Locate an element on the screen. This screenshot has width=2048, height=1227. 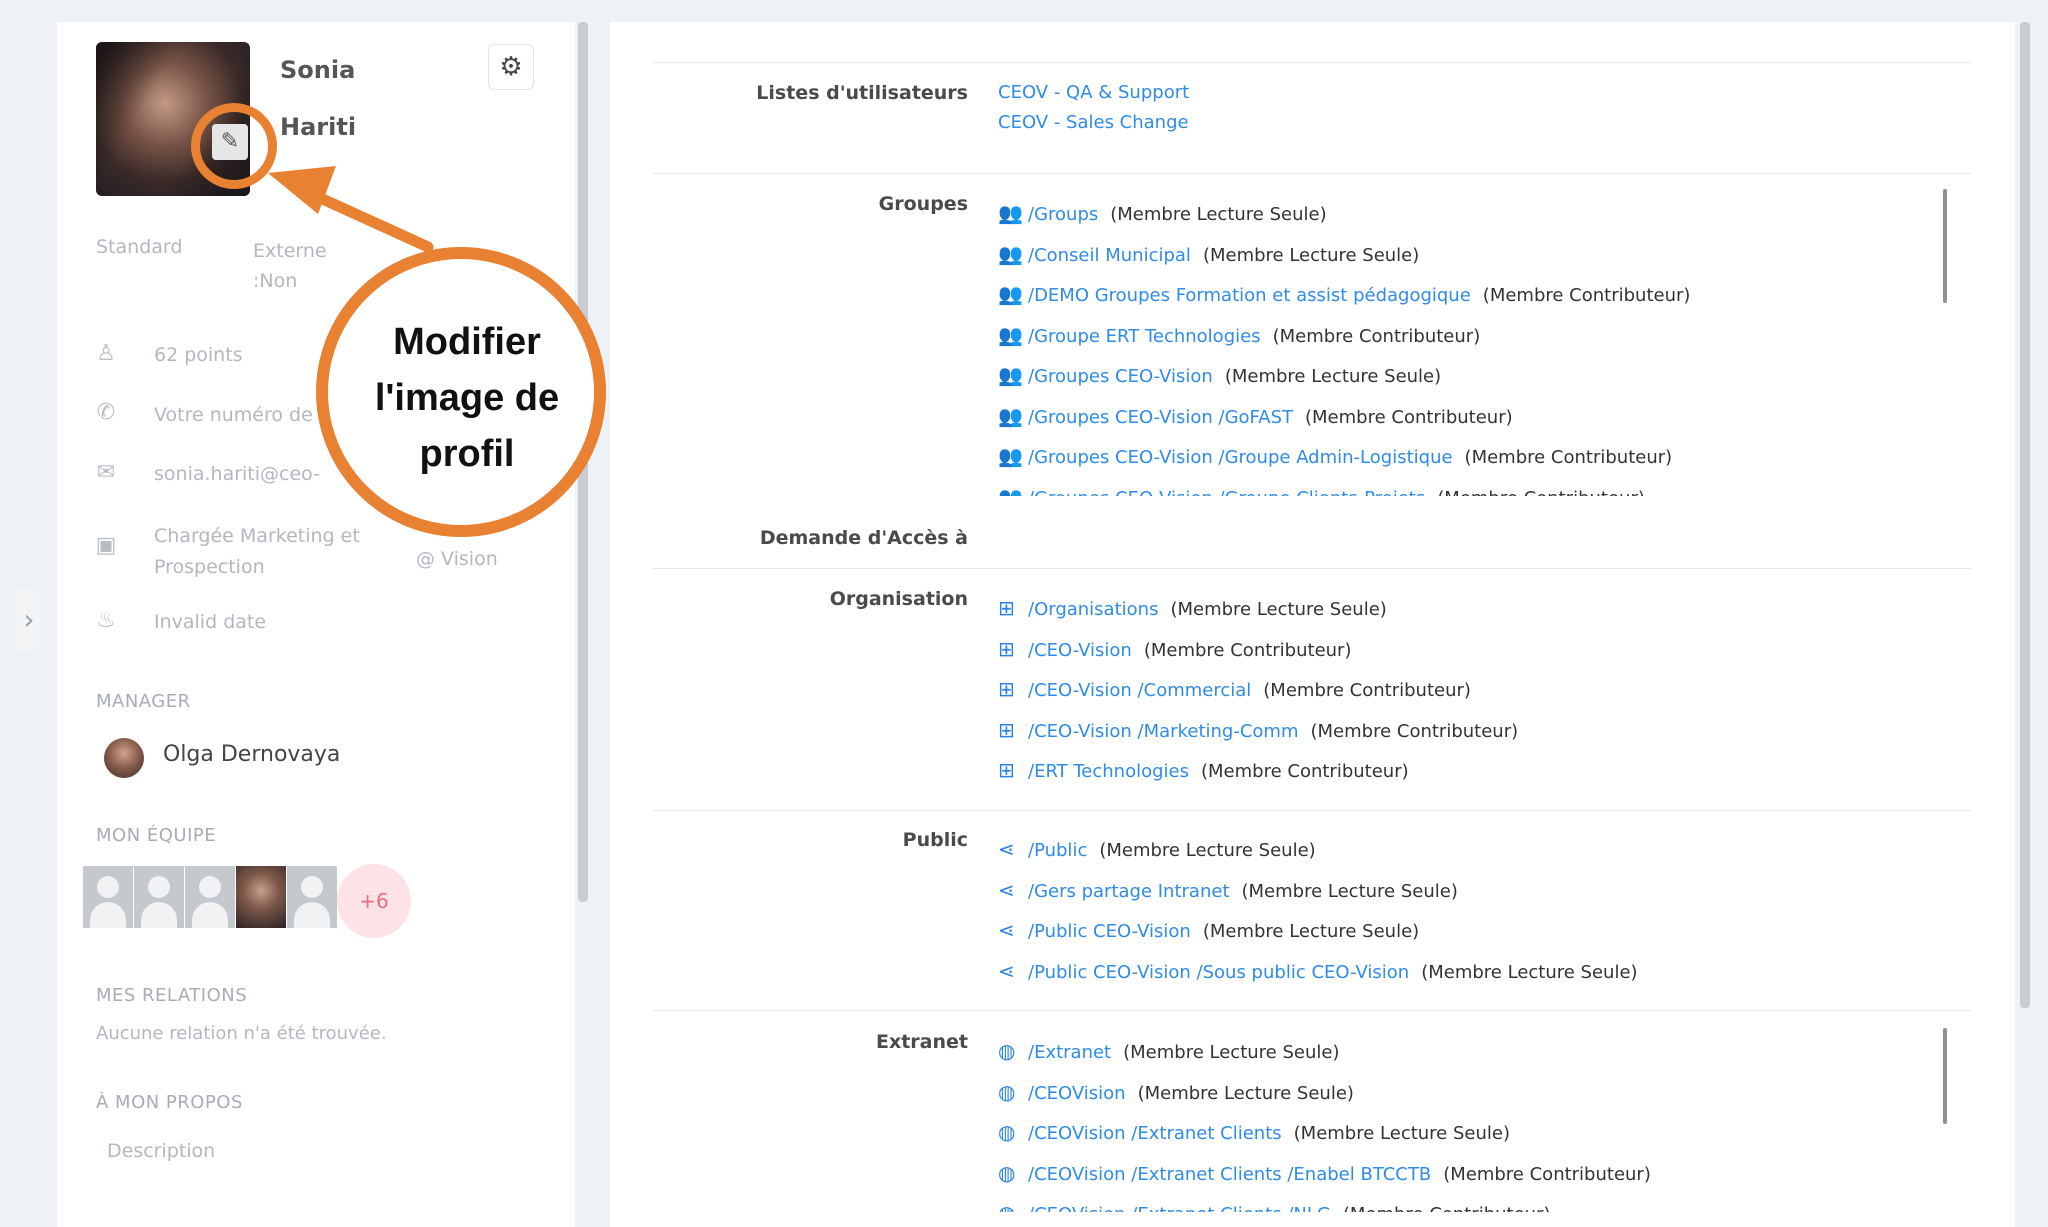
callout-arrow is located at coordinates (351, 209).